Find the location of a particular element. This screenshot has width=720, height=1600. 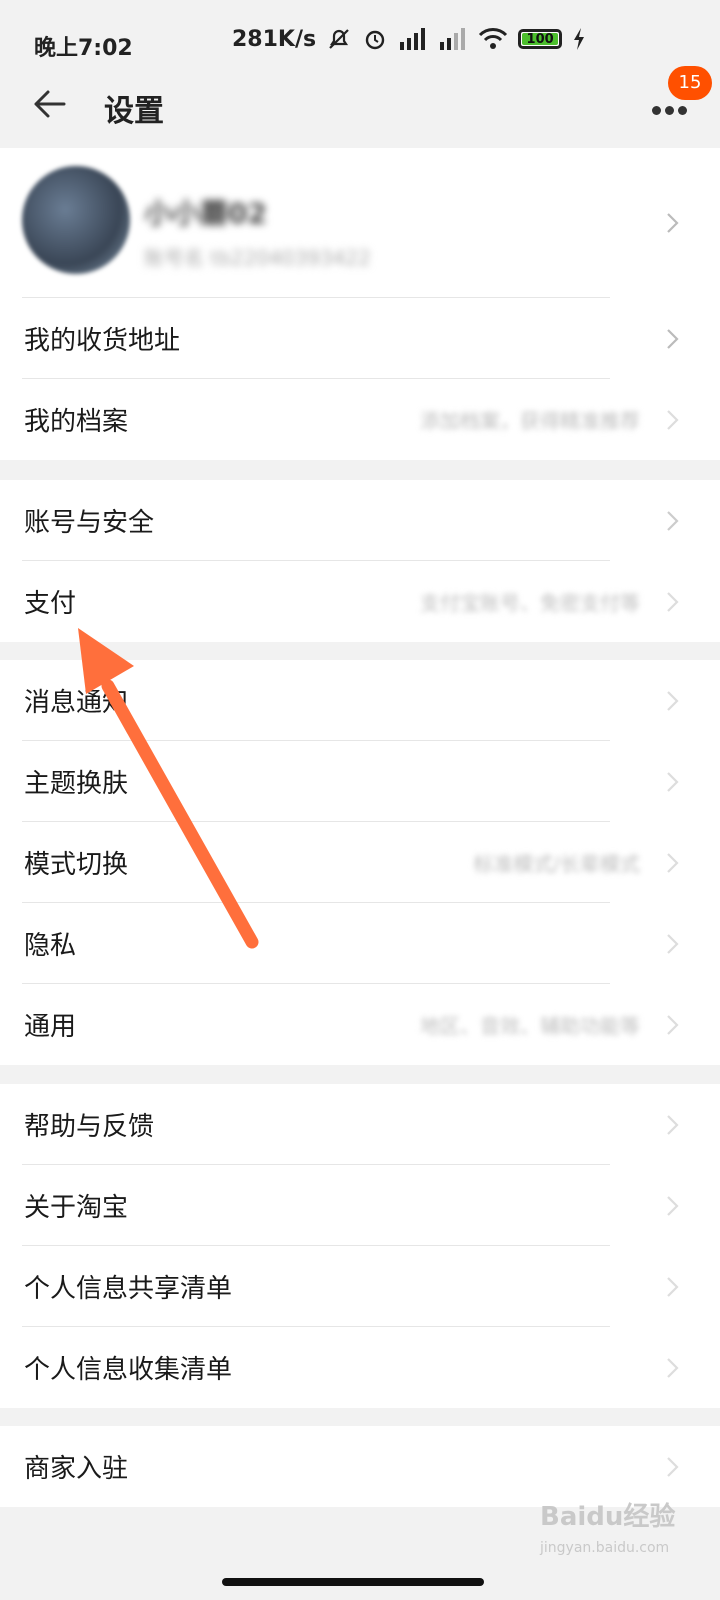

settings-item-info-sharing-list: 个人信息共享清单 is located at coordinates (360, 1286).